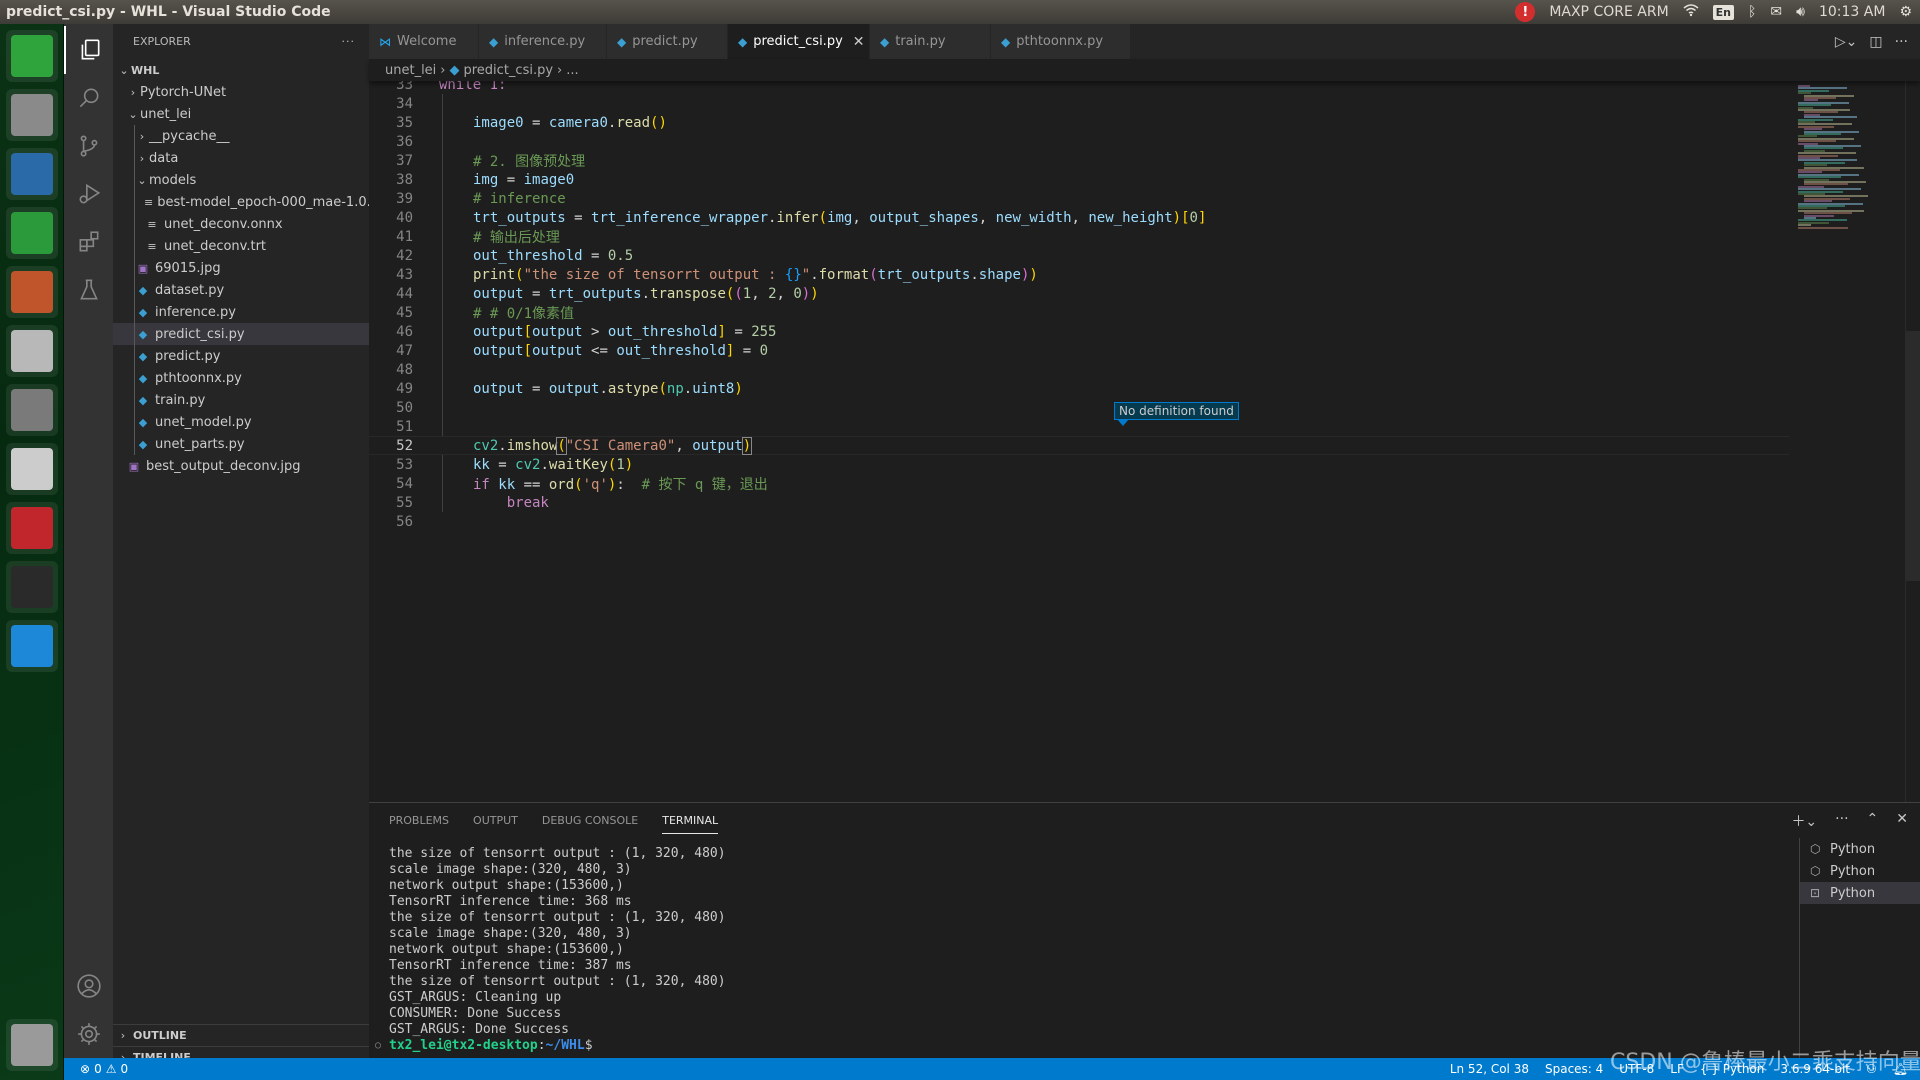 The height and width of the screenshot is (1080, 1920). What do you see at coordinates (32, 351) in the screenshot?
I see `launcher-software-center-icon` at bounding box center [32, 351].